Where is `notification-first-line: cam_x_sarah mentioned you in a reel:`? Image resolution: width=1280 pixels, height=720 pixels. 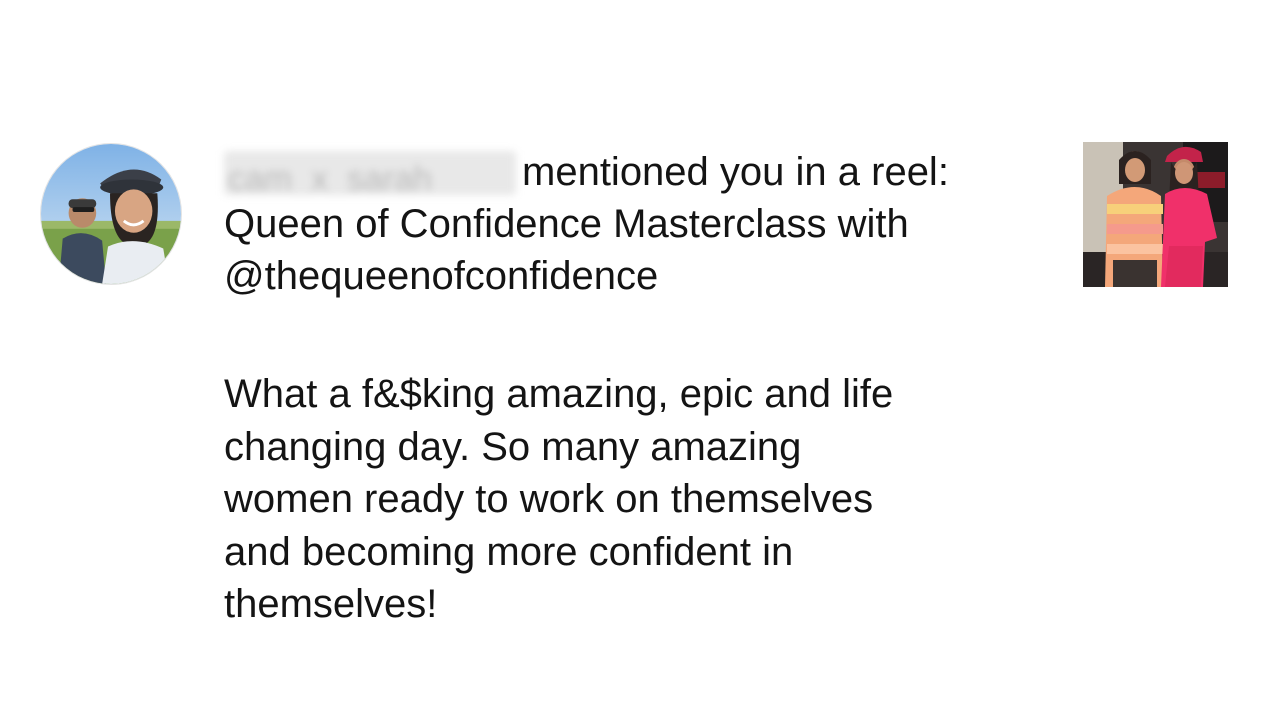 notification-first-line: cam_x_sarah mentioned you in a reel: is located at coordinates (644, 172).